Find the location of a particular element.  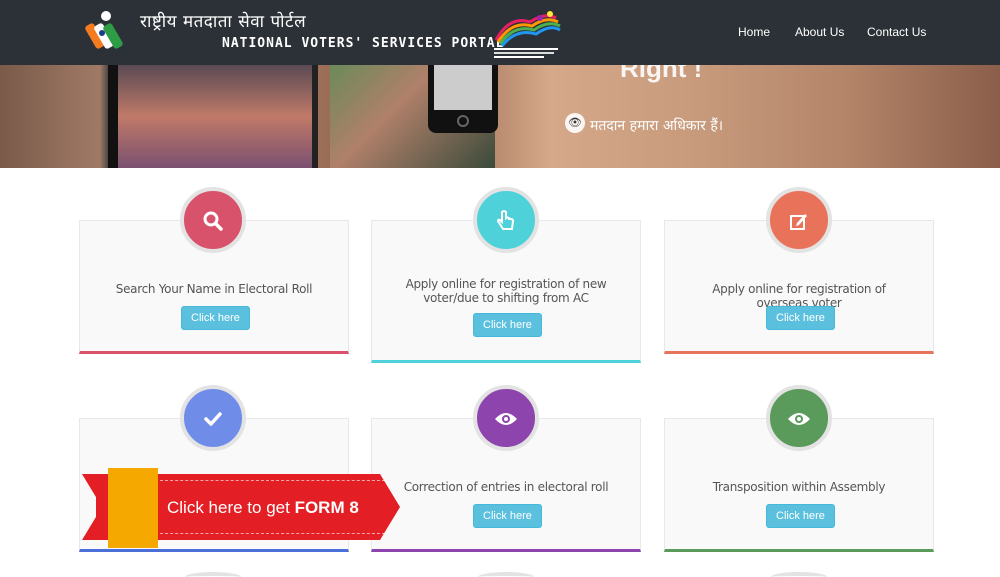

nav-contact-us: Contact Us is located at coordinates (896, 32).